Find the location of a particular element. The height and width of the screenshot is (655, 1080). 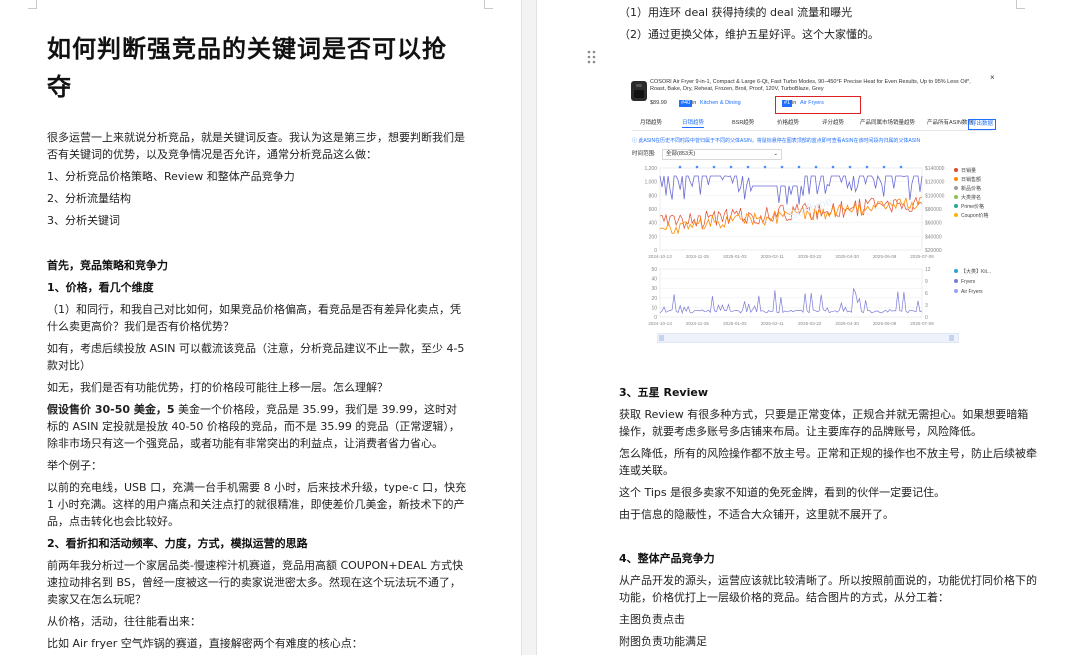

tab-rating: 评分趋势 is located at coordinates (833, 123).